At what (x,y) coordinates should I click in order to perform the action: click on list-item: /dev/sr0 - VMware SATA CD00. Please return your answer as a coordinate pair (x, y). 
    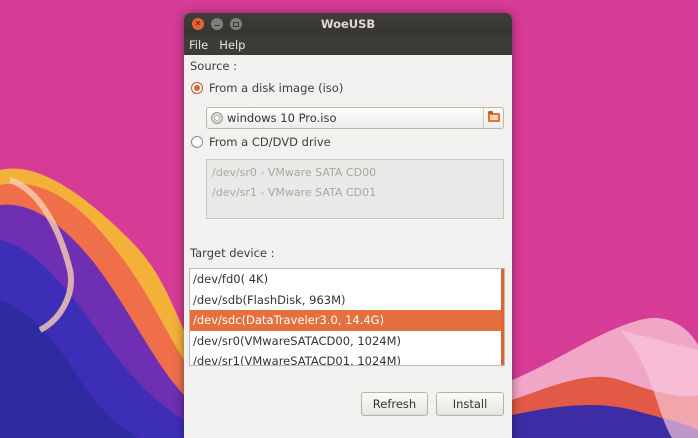
    Looking at the image, I should click on (294, 172).